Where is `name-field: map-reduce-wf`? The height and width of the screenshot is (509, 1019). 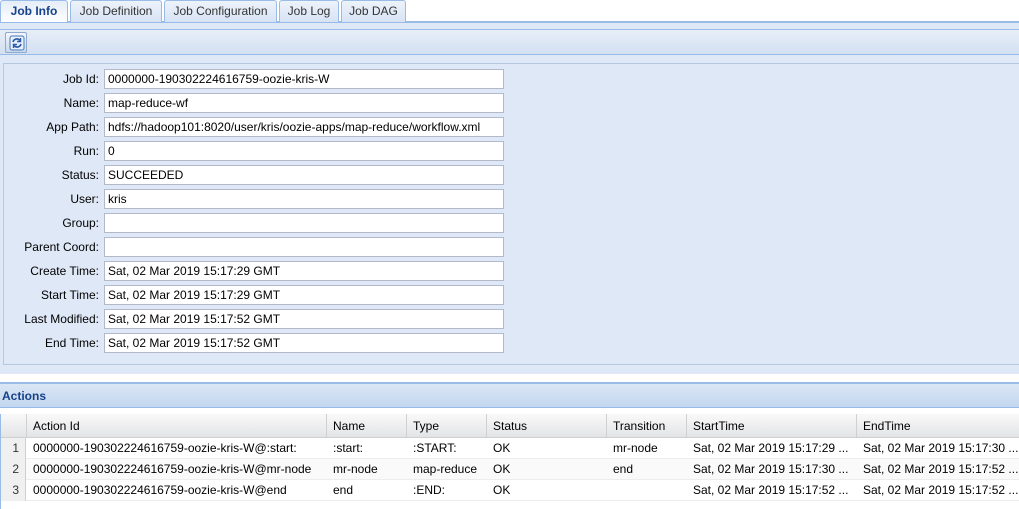
name-field: map-reduce-wf is located at coordinates (304, 103).